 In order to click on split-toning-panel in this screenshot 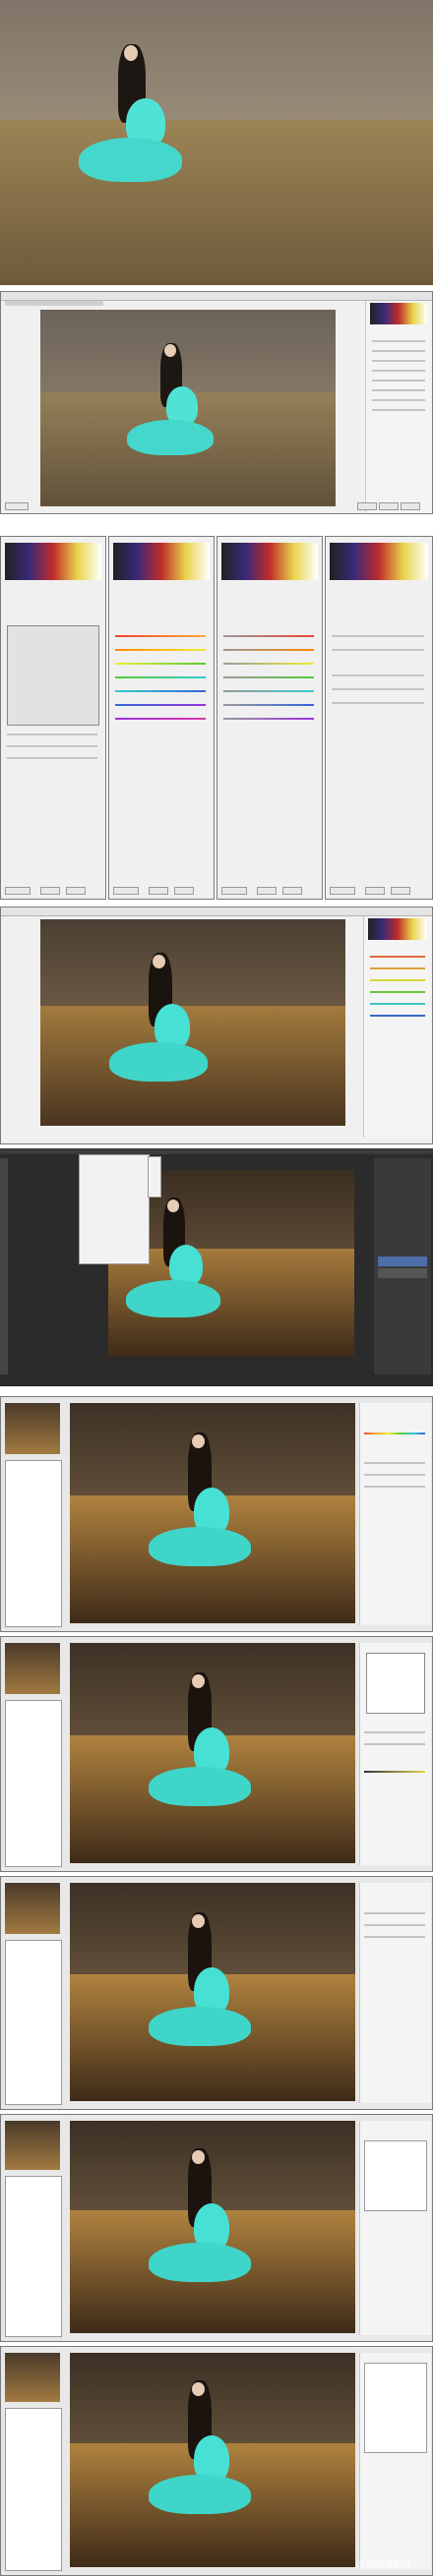, I will do `click(379, 718)`.